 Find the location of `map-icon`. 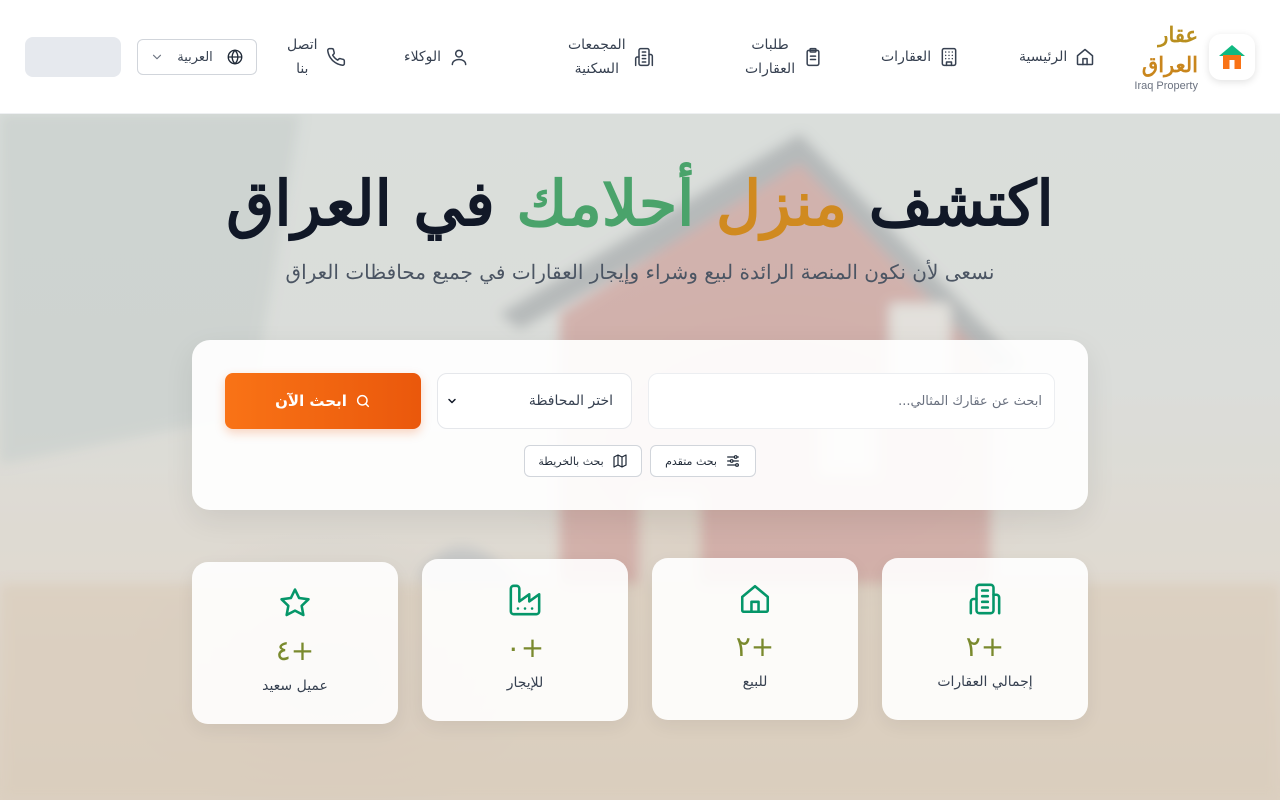

map-icon is located at coordinates (620, 461).